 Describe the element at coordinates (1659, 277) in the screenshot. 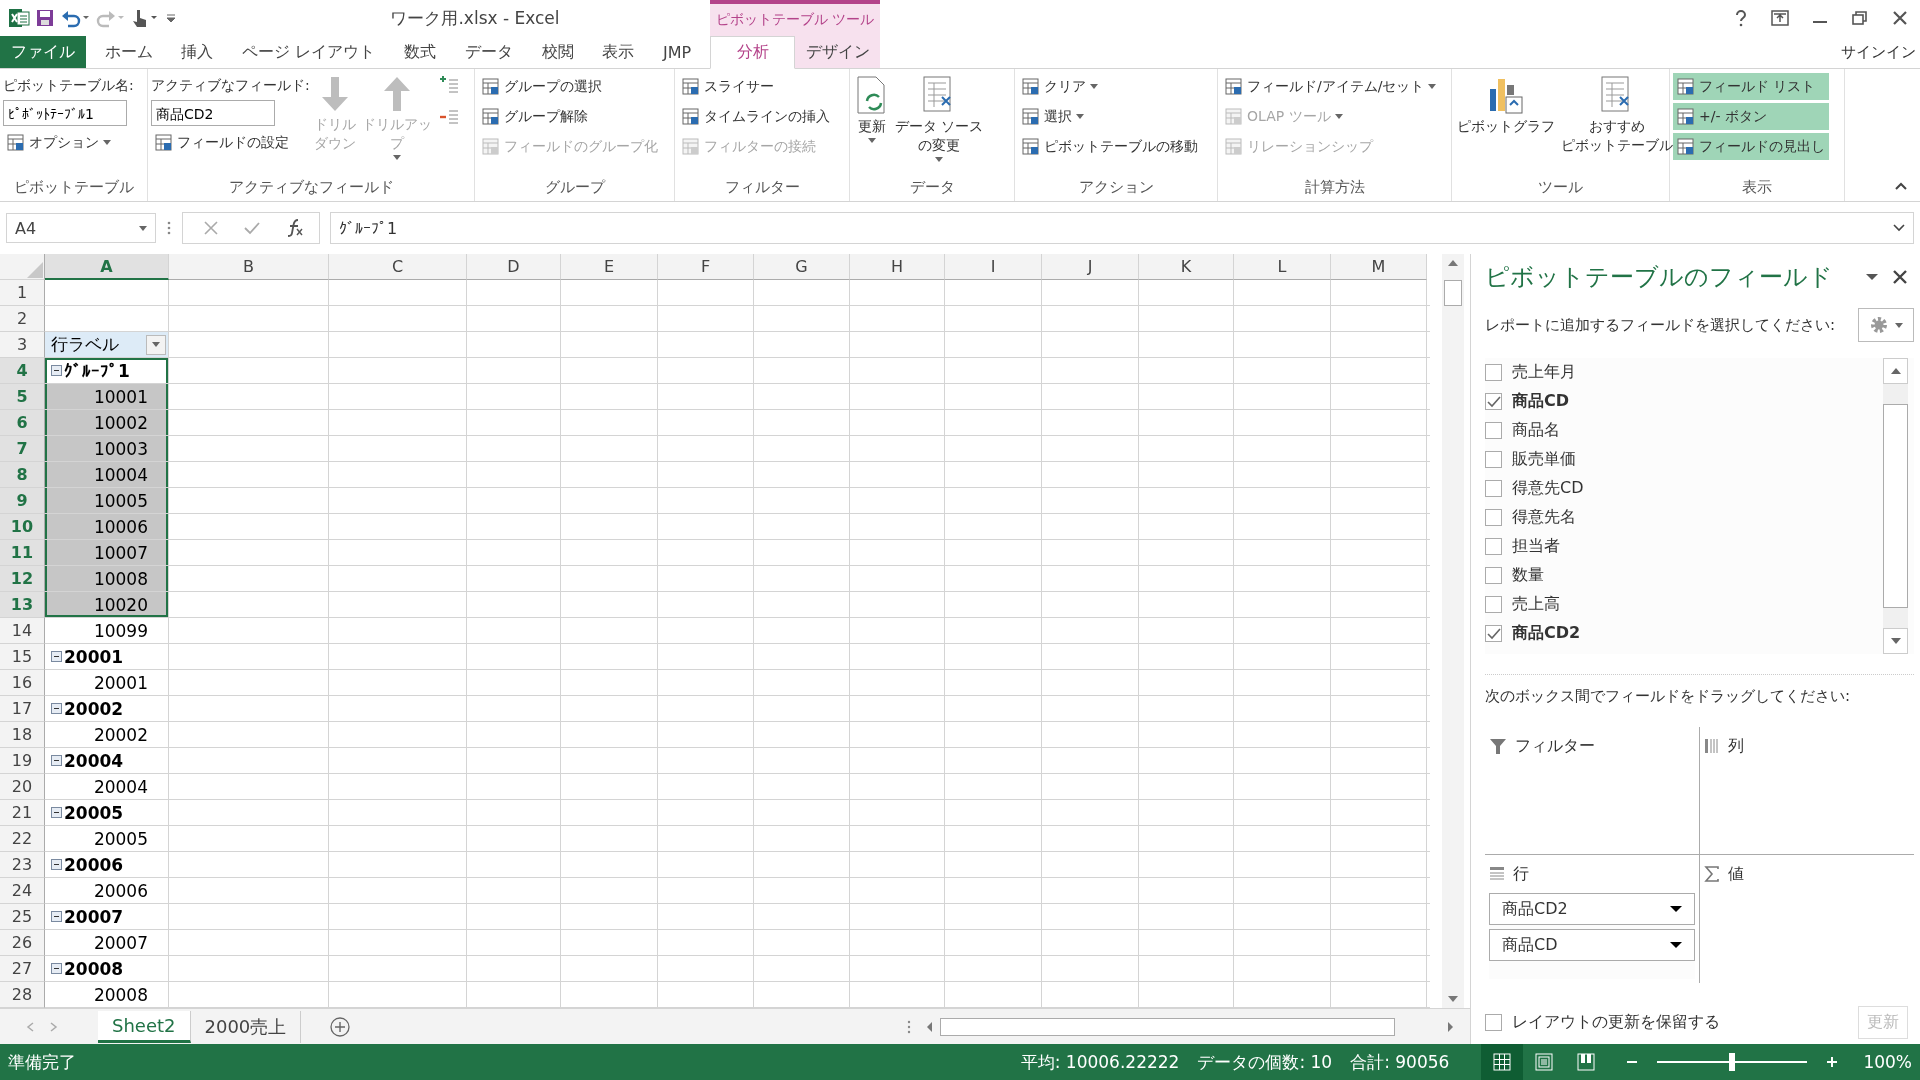

I see `pane-title: ピボットテーブルのフィールド` at that location.